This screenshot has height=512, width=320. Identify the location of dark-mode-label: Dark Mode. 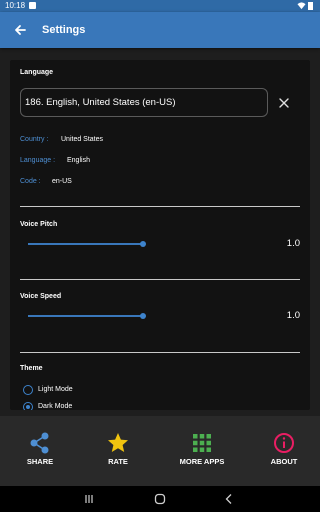
(55, 406).